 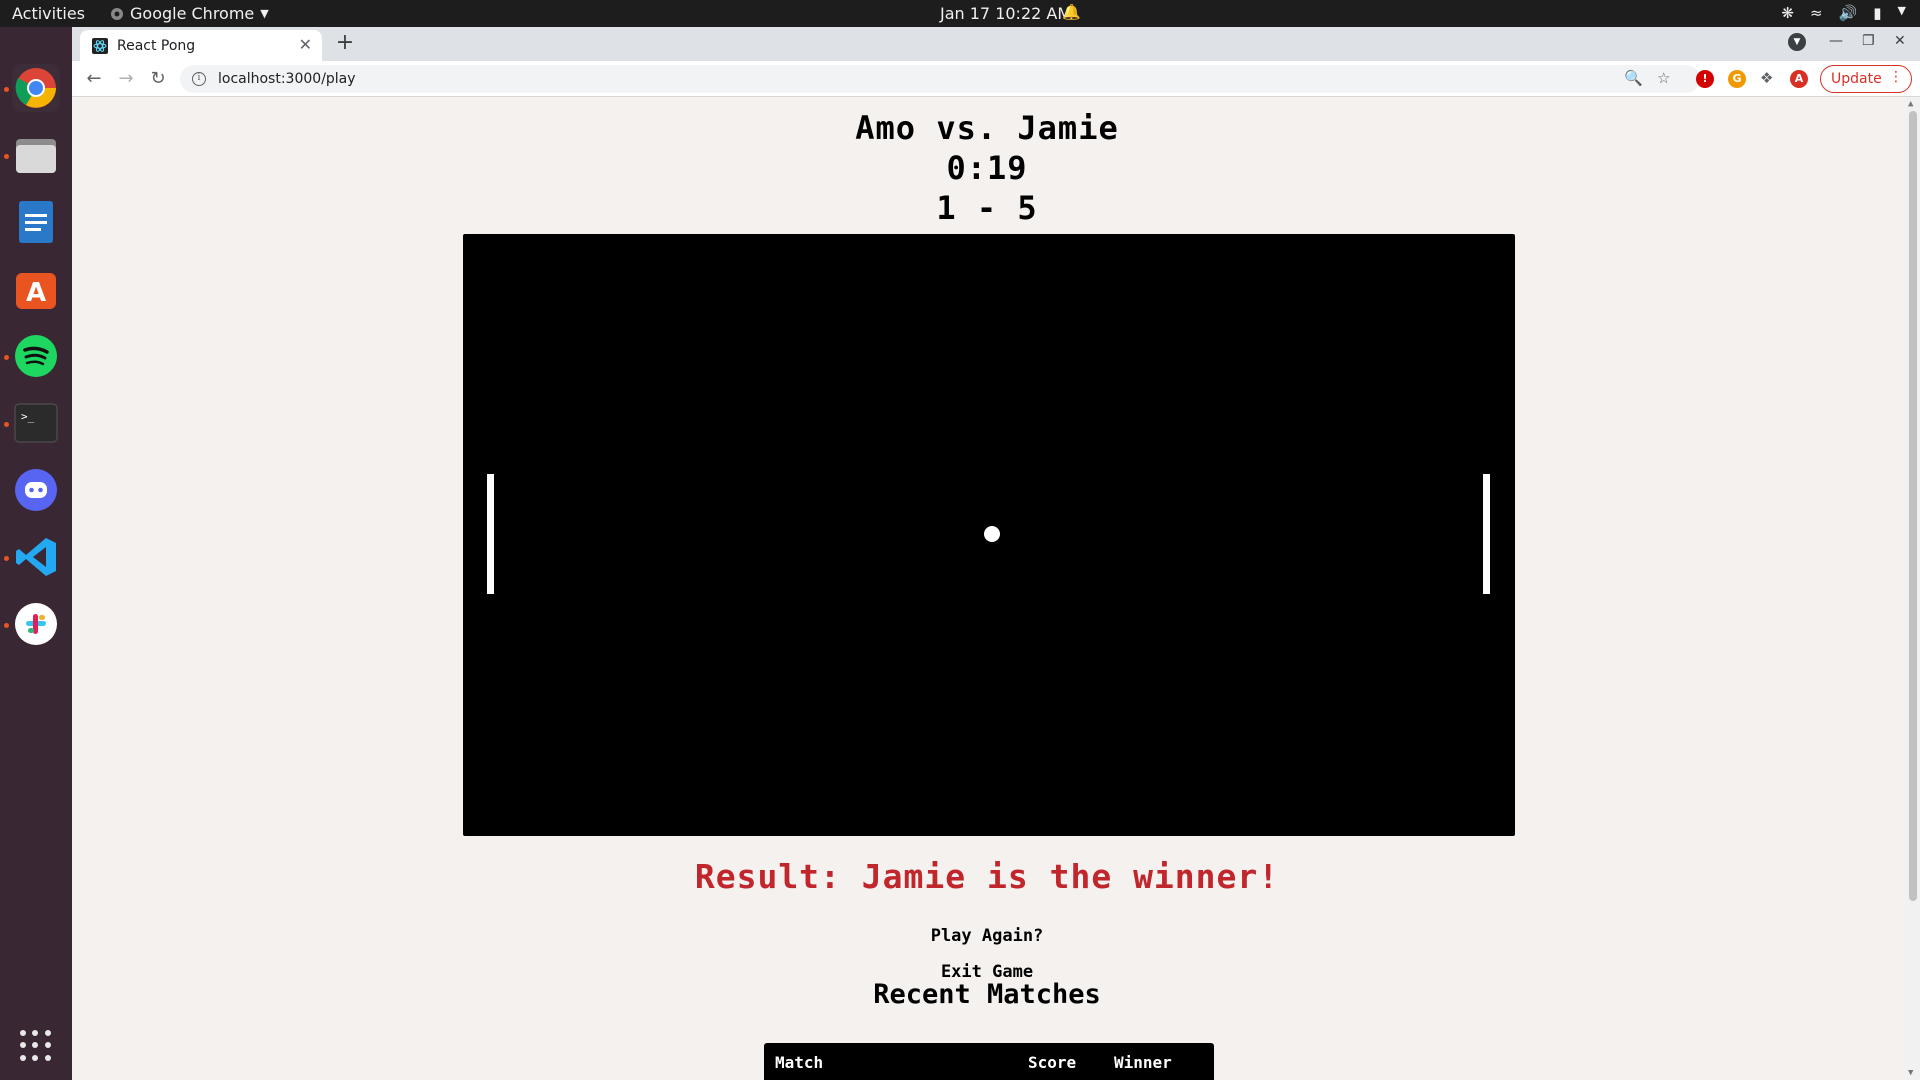 What do you see at coordinates (1633, 78) in the screenshot?
I see `zoom-icon: 🔍` at bounding box center [1633, 78].